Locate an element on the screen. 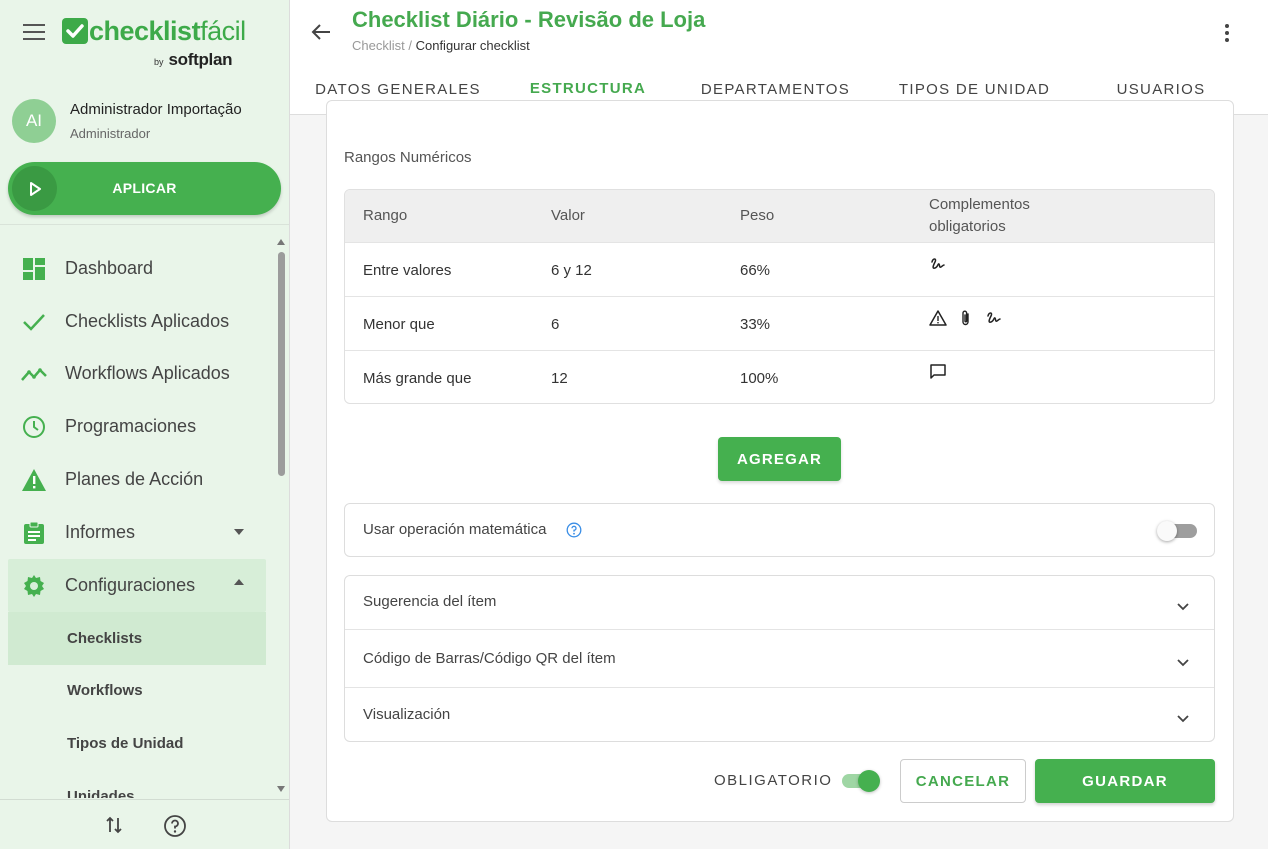  apply-button: APLICAR is located at coordinates (144, 188).